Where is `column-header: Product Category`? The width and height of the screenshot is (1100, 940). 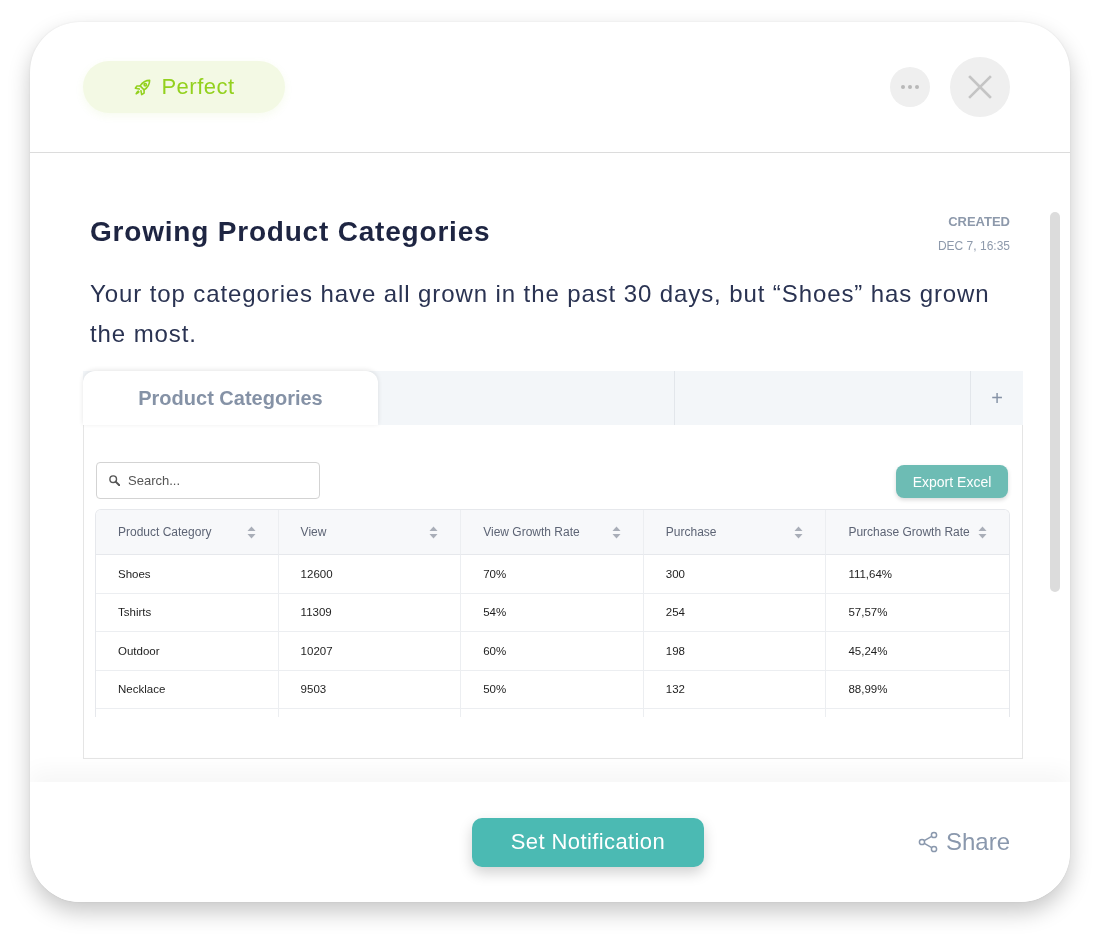 column-header: Product Category is located at coordinates (187, 532).